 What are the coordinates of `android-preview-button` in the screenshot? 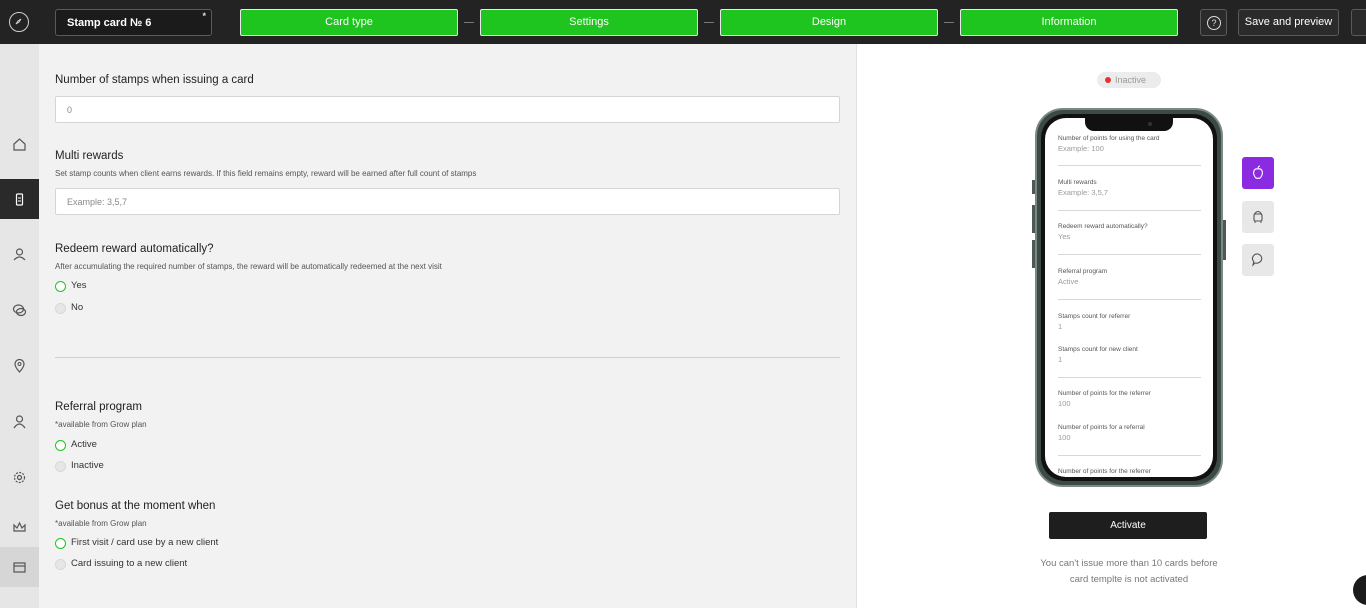 It's located at (1258, 217).